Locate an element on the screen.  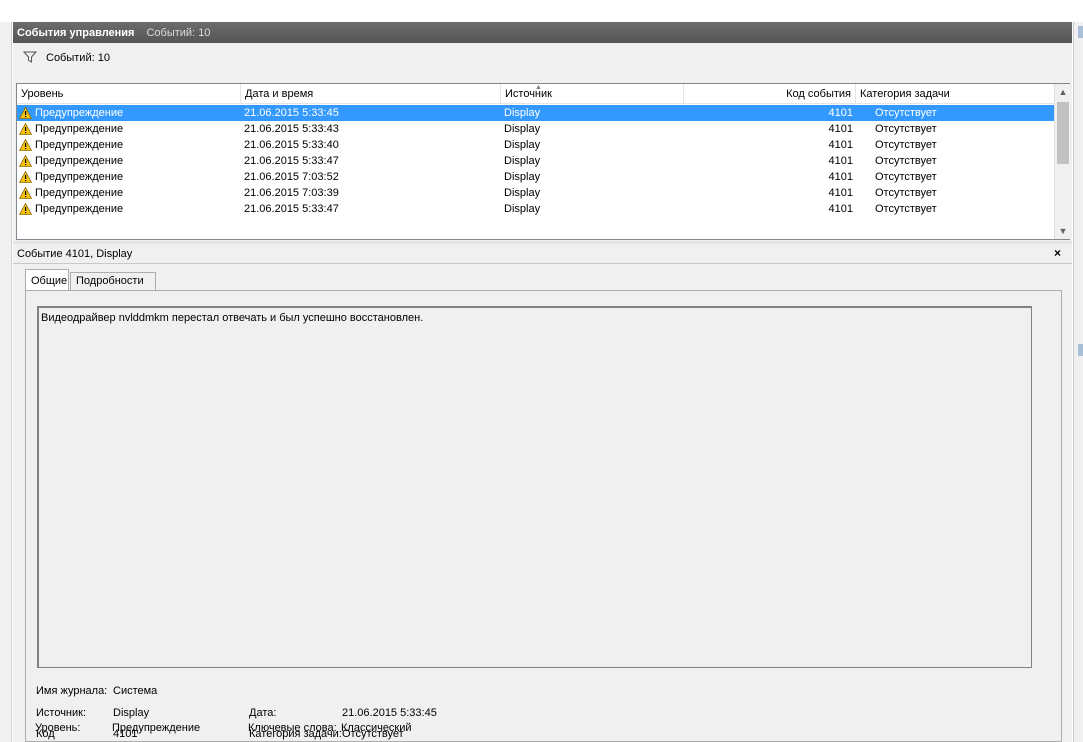
panel-title: События управления is located at coordinates (76, 32).